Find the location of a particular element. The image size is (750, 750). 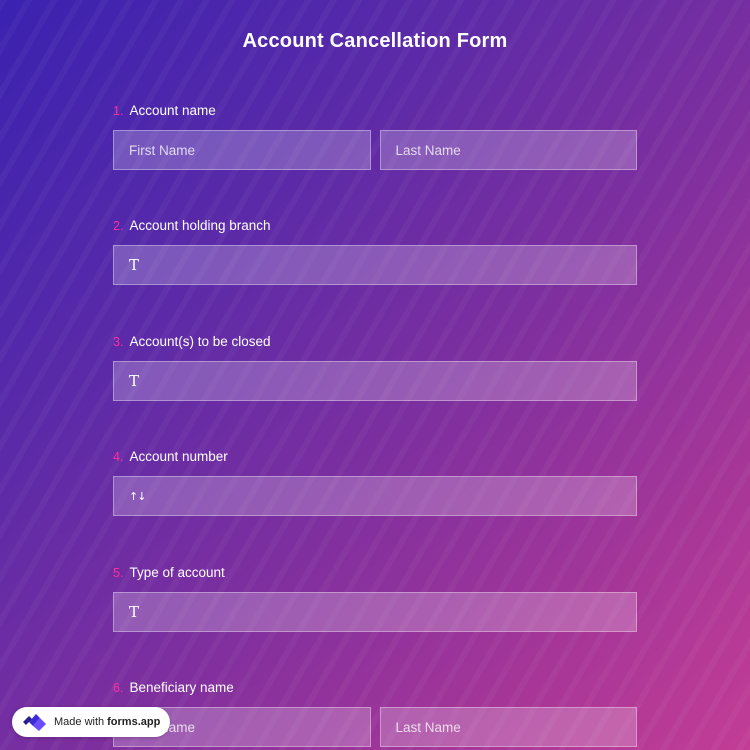

question-account-name: 1. Account name First Name Last Name is located at coordinates (375, 136).